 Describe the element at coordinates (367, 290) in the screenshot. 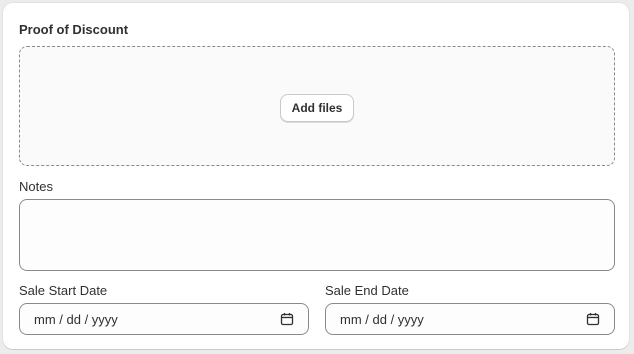

I see `sale-end-date-label: Sale End Date` at that location.